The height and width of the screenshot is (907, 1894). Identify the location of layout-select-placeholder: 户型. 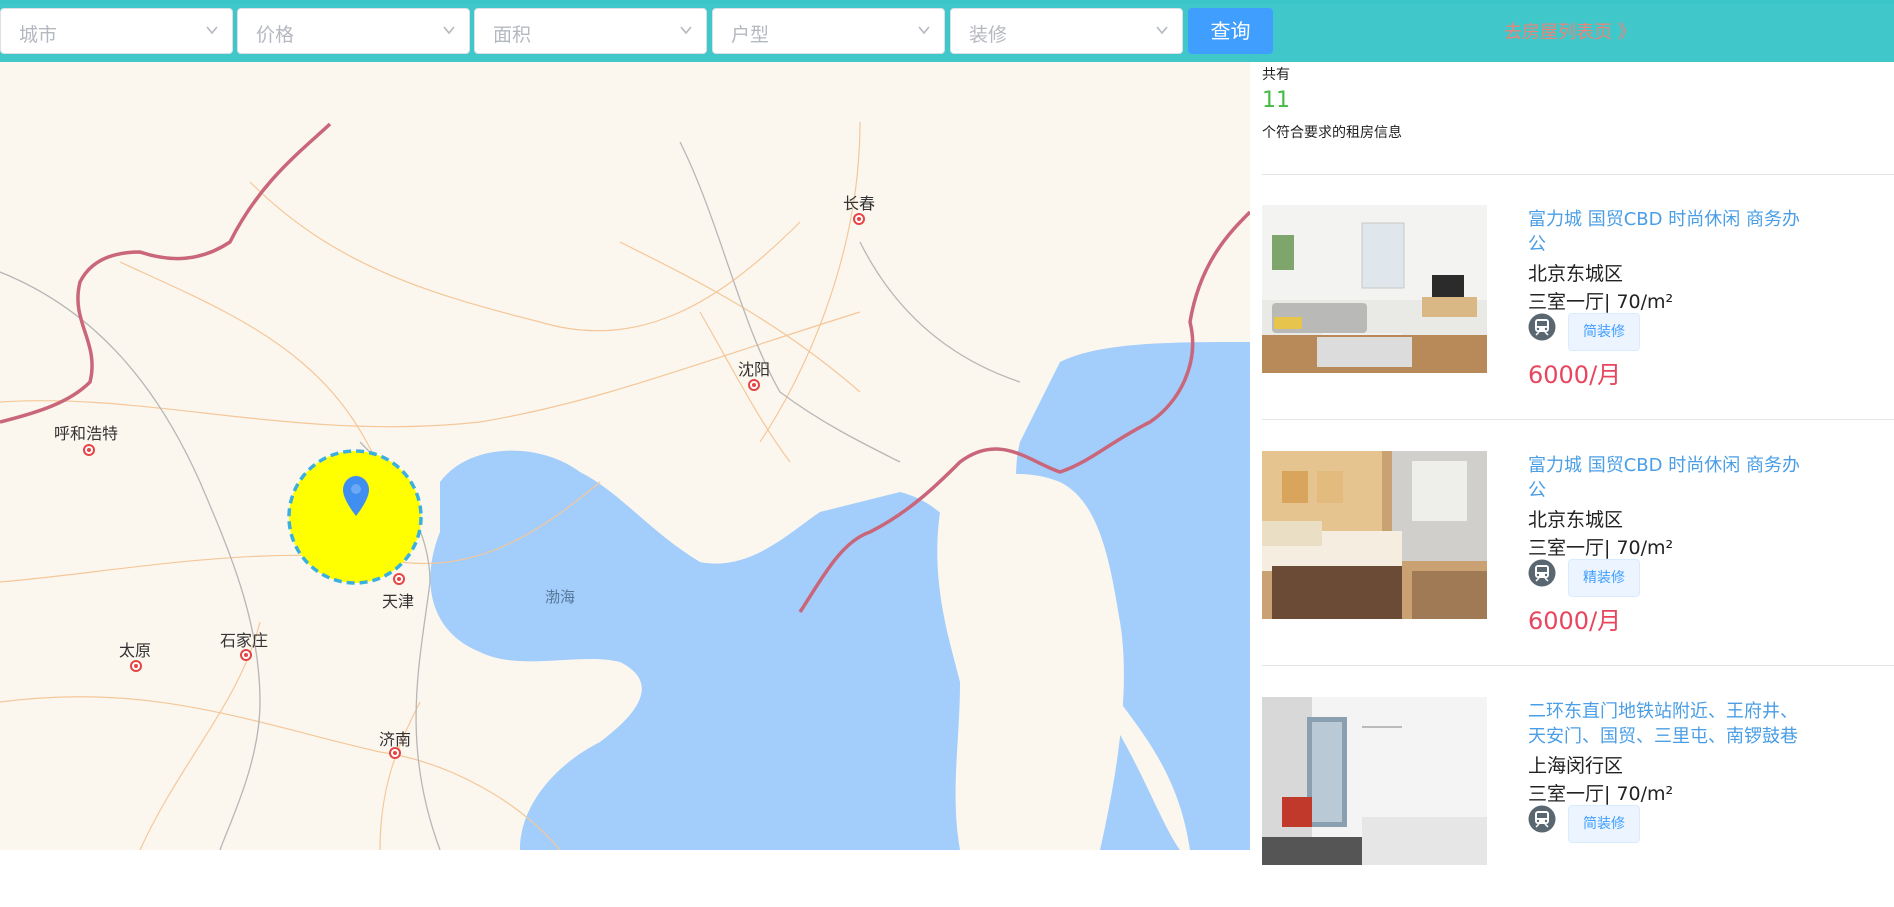
(750, 35).